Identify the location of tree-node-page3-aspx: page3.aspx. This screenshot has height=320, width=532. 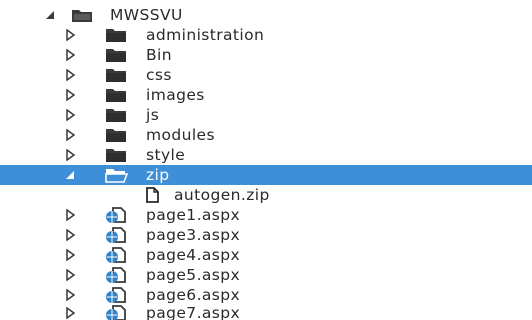
(266, 235).